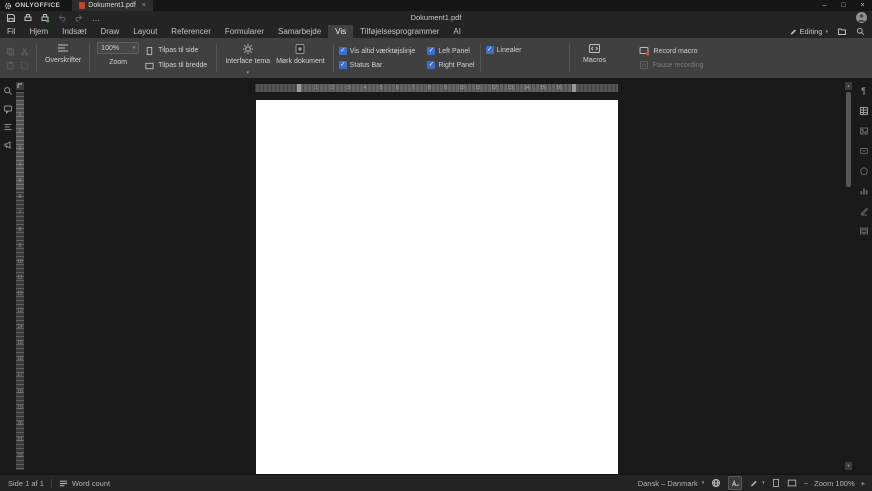  Describe the element at coordinates (341, 31) in the screenshot. I see `tab-vis: Vis` at that location.